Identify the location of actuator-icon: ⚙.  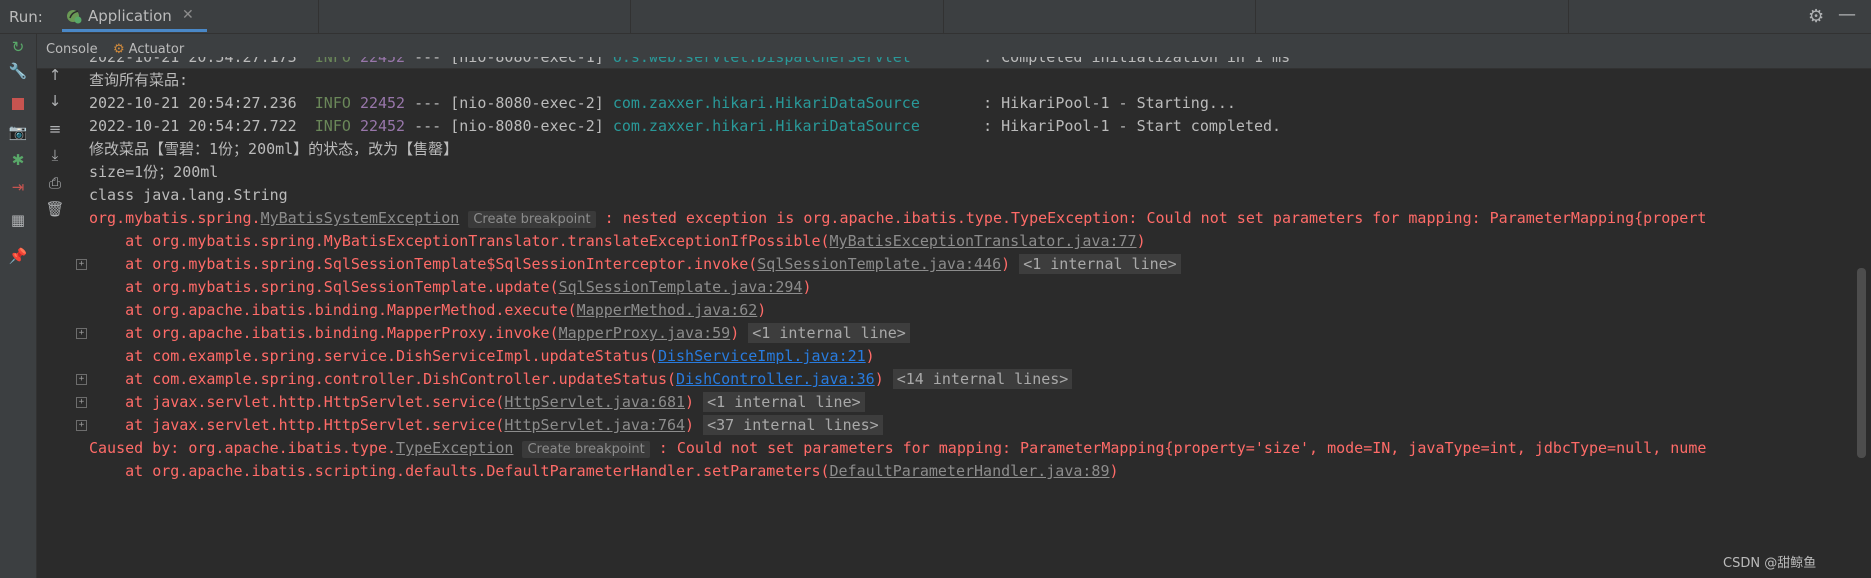
(119, 49).